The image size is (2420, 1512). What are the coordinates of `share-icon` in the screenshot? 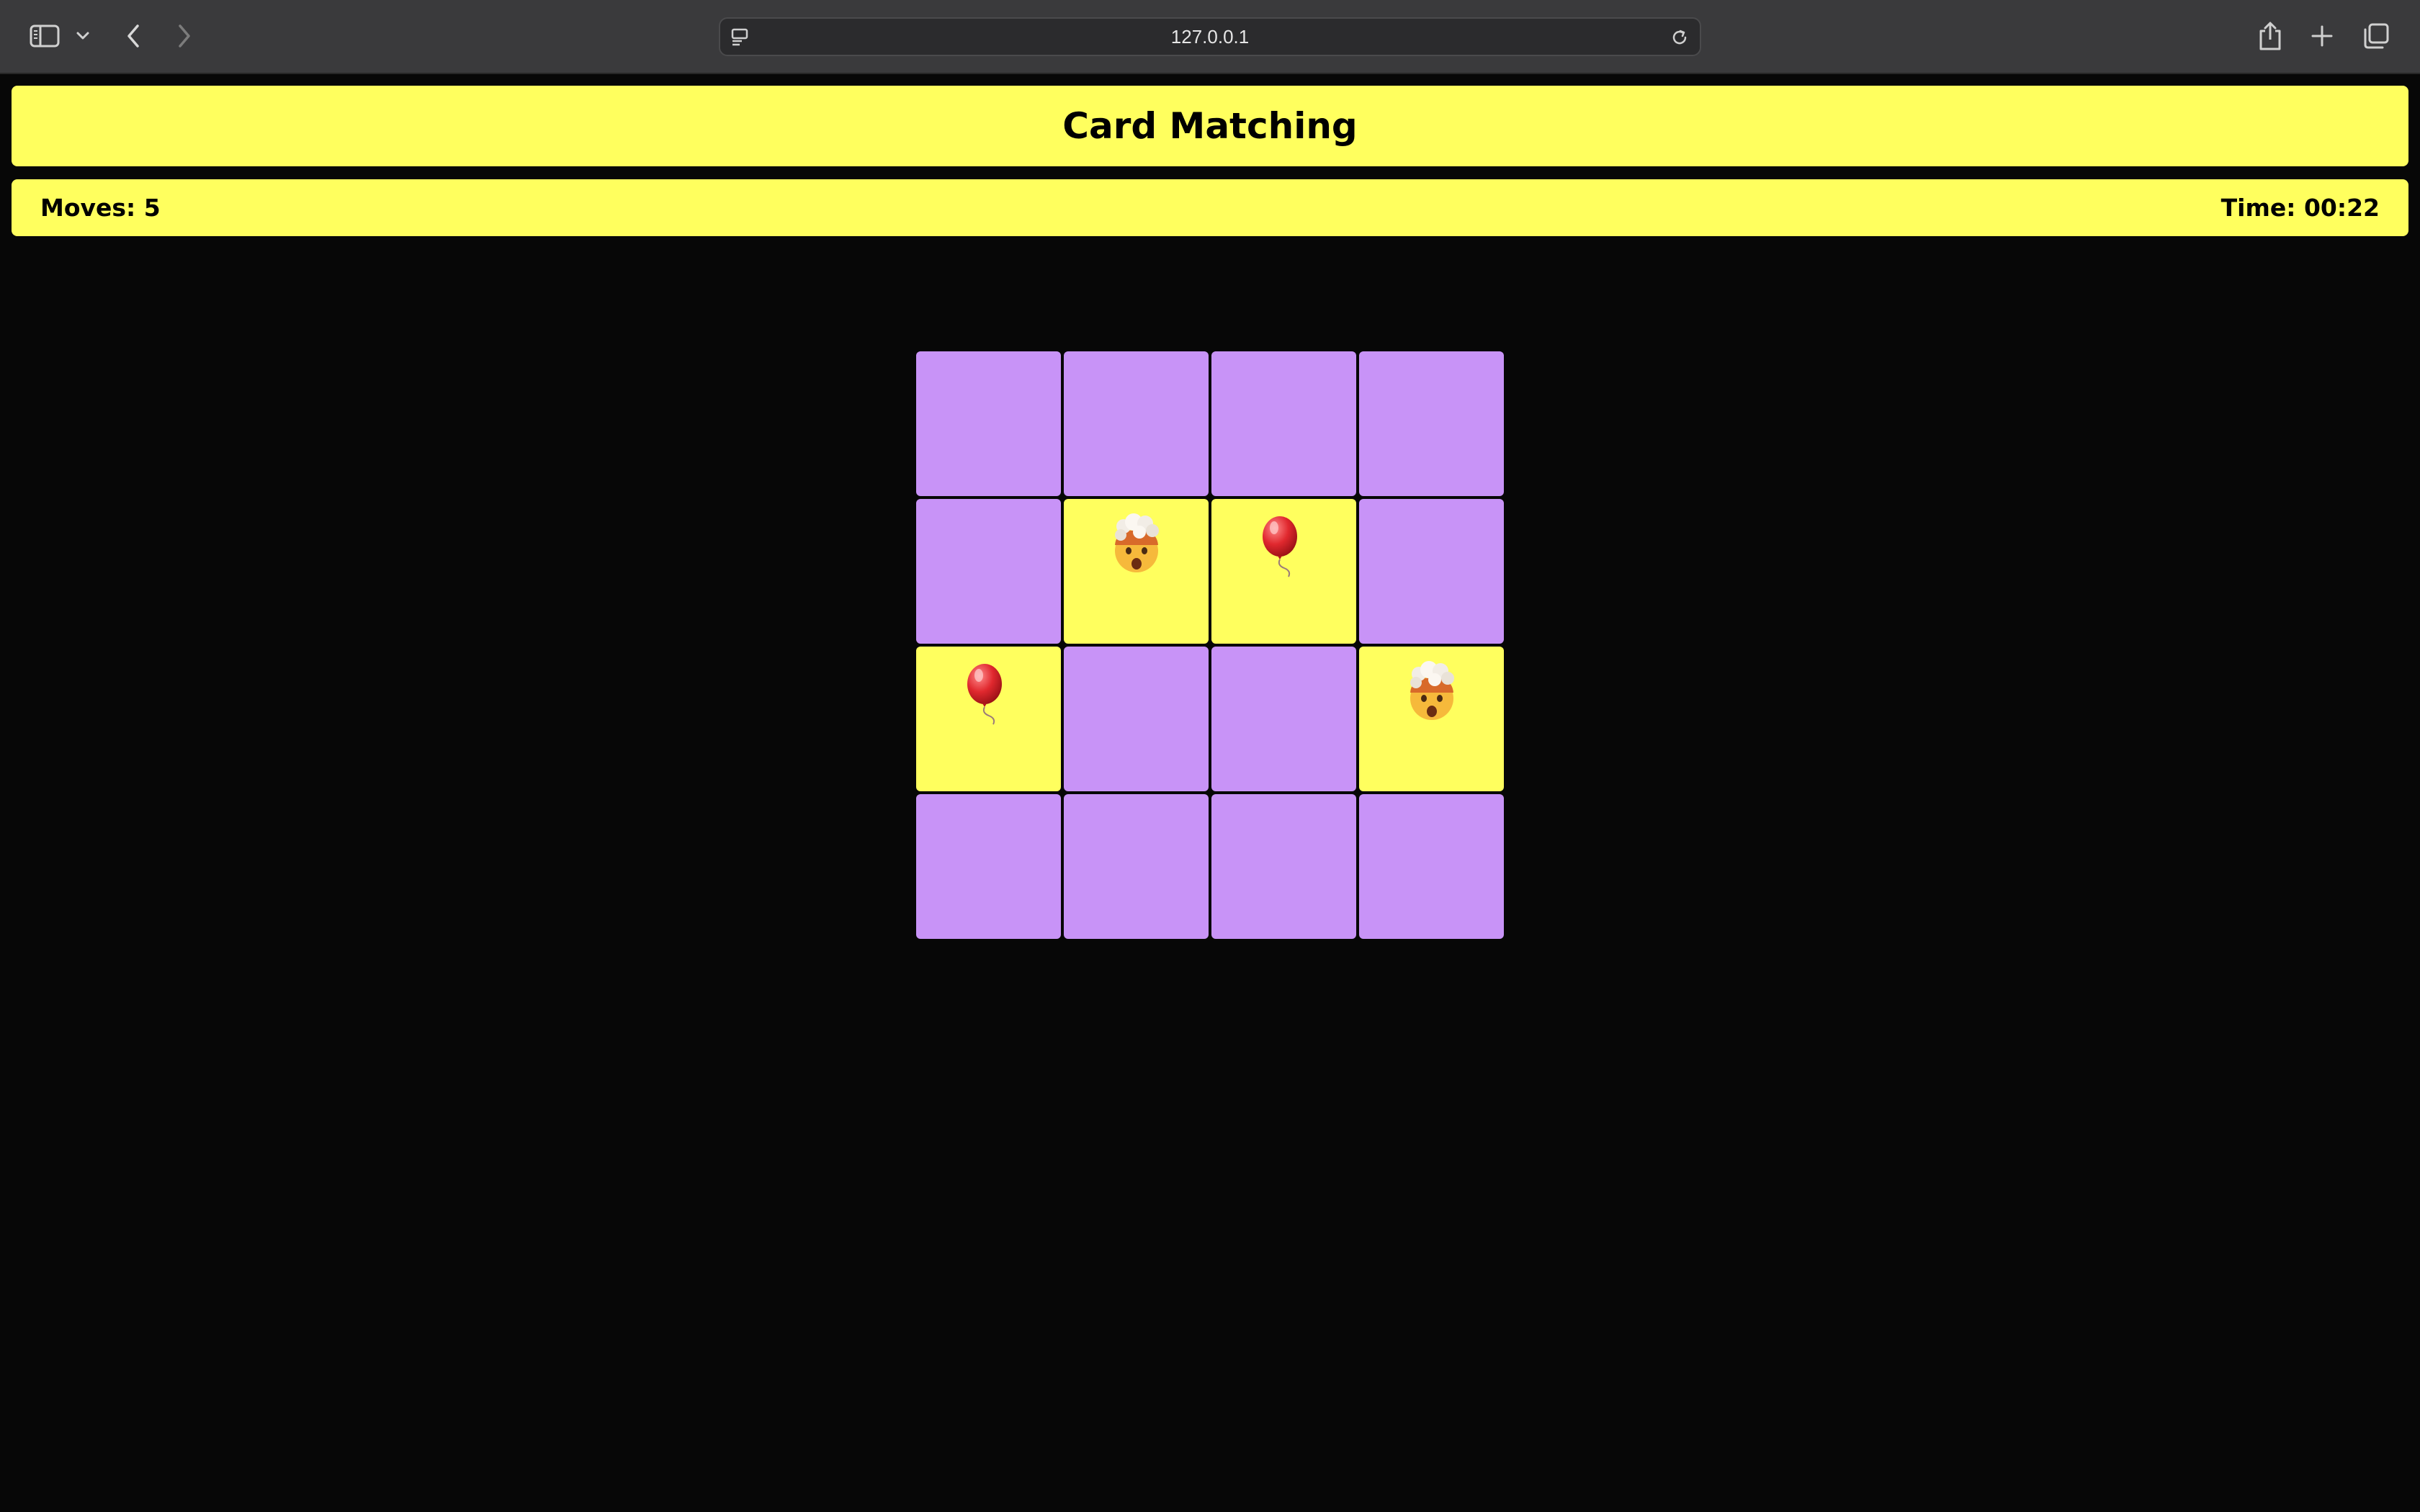 It's located at (2270, 36).